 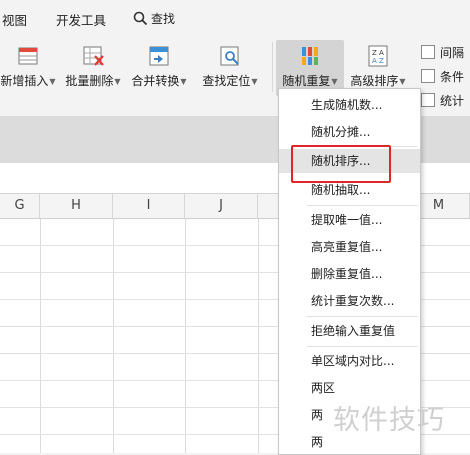 I want to click on random-bars-icon, so click(x=310, y=56).